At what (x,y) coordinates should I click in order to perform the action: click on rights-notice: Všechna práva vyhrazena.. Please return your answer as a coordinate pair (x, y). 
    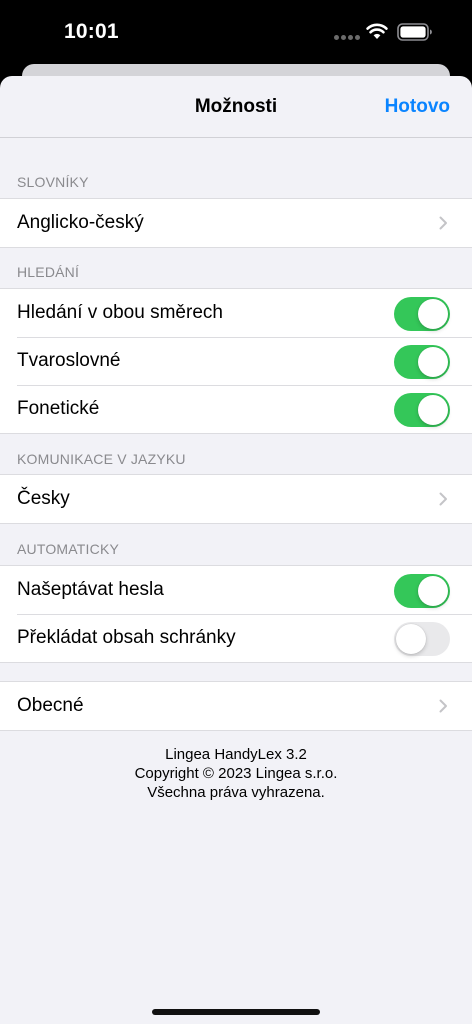
    Looking at the image, I should click on (236, 792).